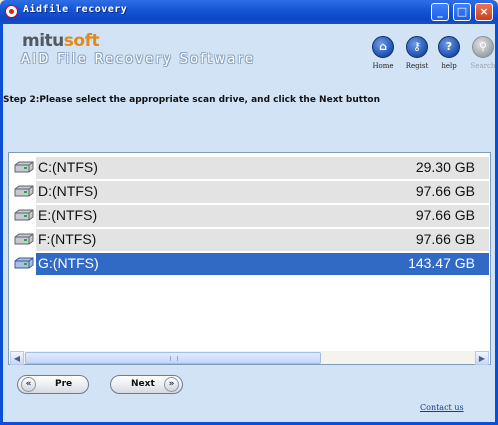 The height and width of the screenshot is (425, 498). I want to click on drive-name: G:(NTFS), so click(68, 263).